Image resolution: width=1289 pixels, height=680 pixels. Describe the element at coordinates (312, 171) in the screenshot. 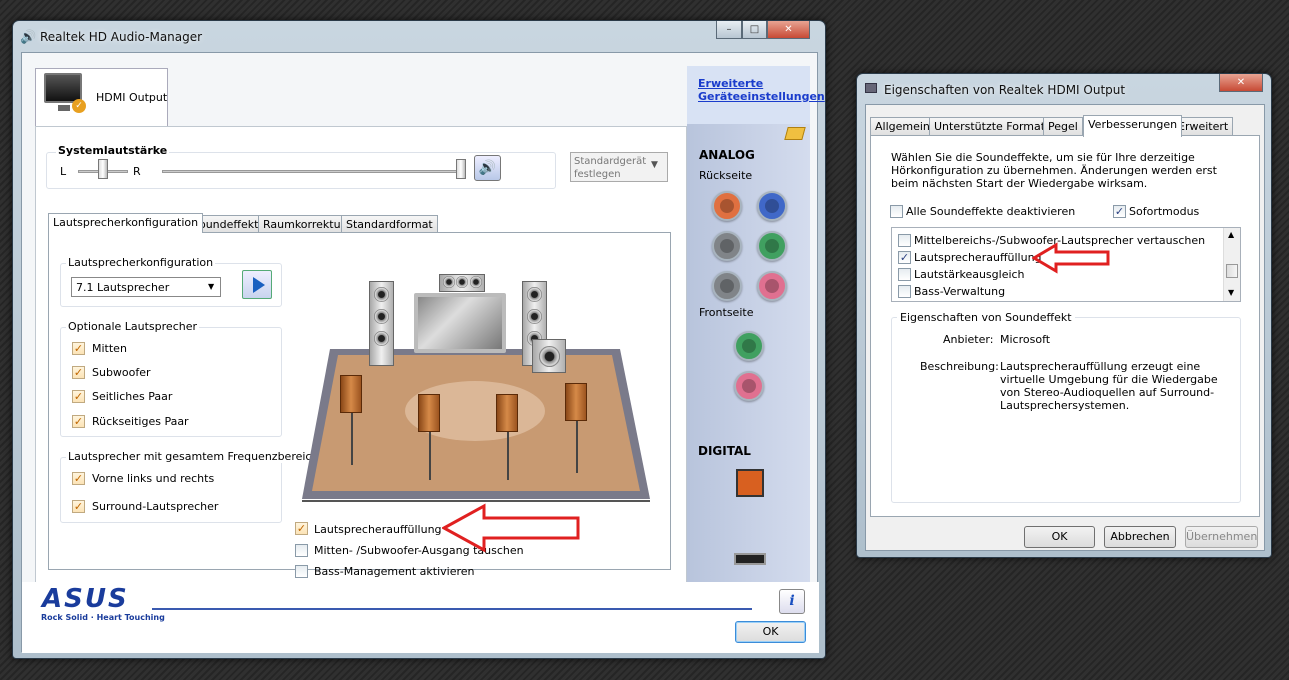

I see `volume-track` at that location.